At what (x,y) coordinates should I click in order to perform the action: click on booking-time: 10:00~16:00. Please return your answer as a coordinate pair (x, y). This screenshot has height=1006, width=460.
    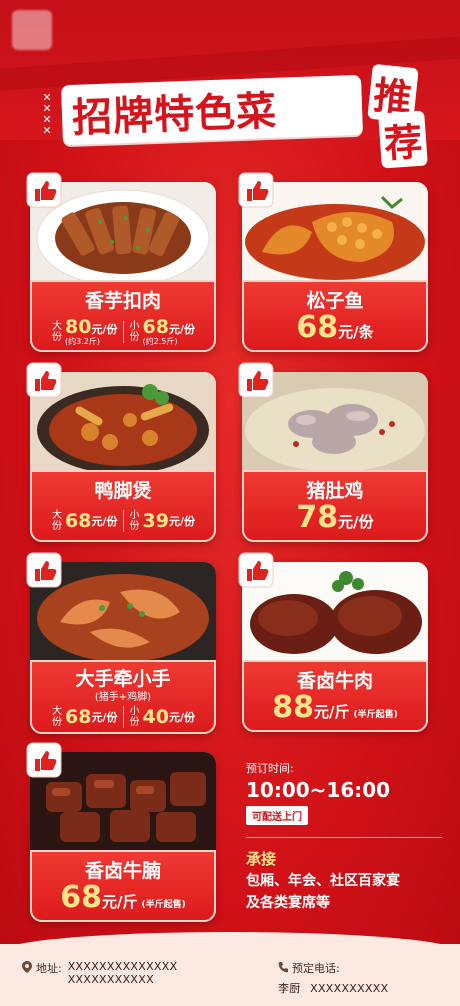
    Looking at the image, I should click on (318, 790).